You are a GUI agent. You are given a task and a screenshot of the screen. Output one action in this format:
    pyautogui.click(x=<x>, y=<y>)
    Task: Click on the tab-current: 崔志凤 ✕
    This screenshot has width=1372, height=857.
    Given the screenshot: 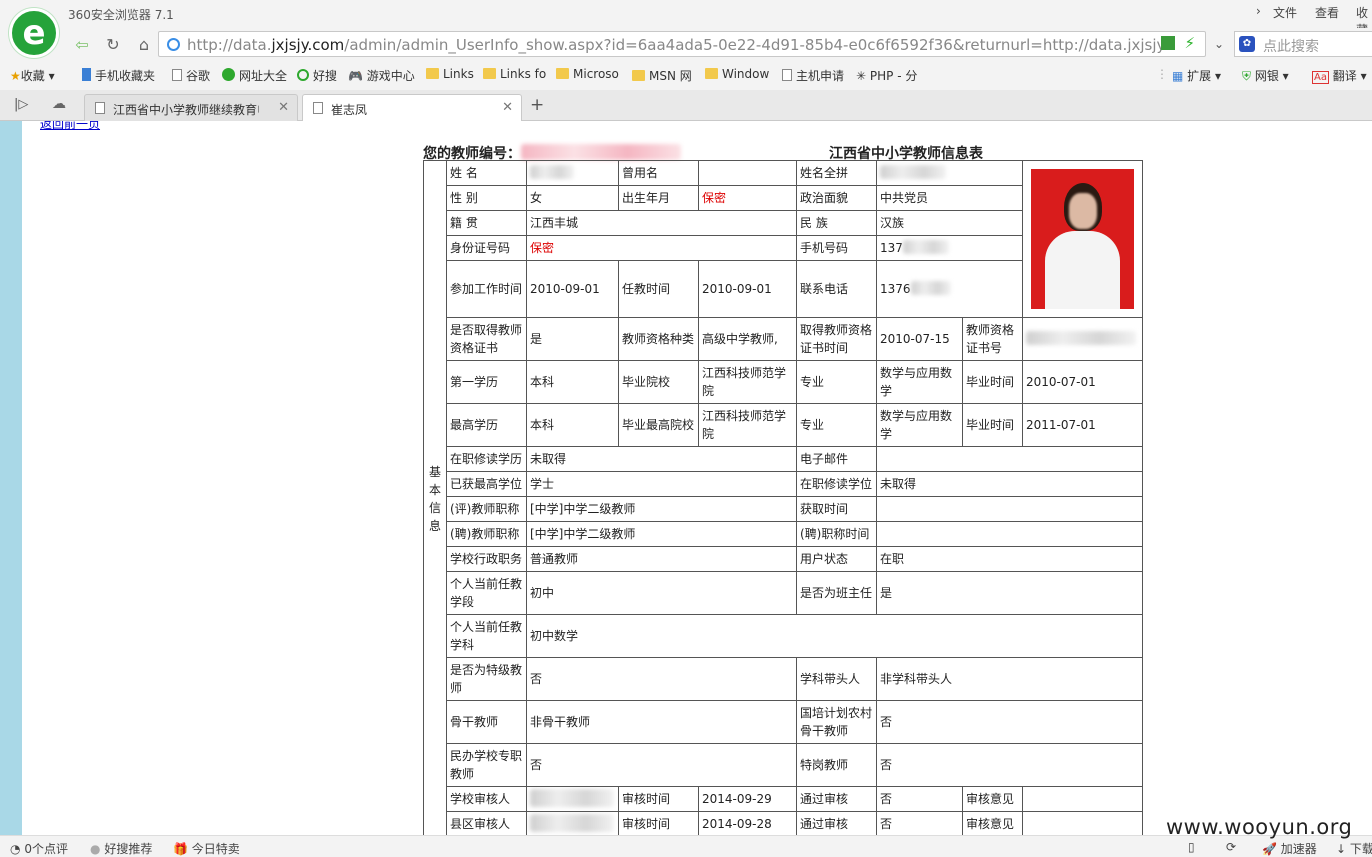 What is the action you would take?
    pyautogui.click(x=412, y=108)
    